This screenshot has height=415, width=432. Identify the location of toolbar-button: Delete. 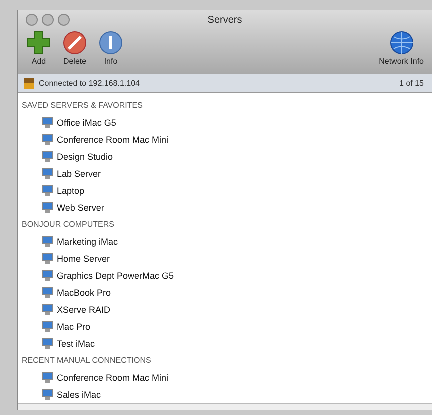
(75, 51).